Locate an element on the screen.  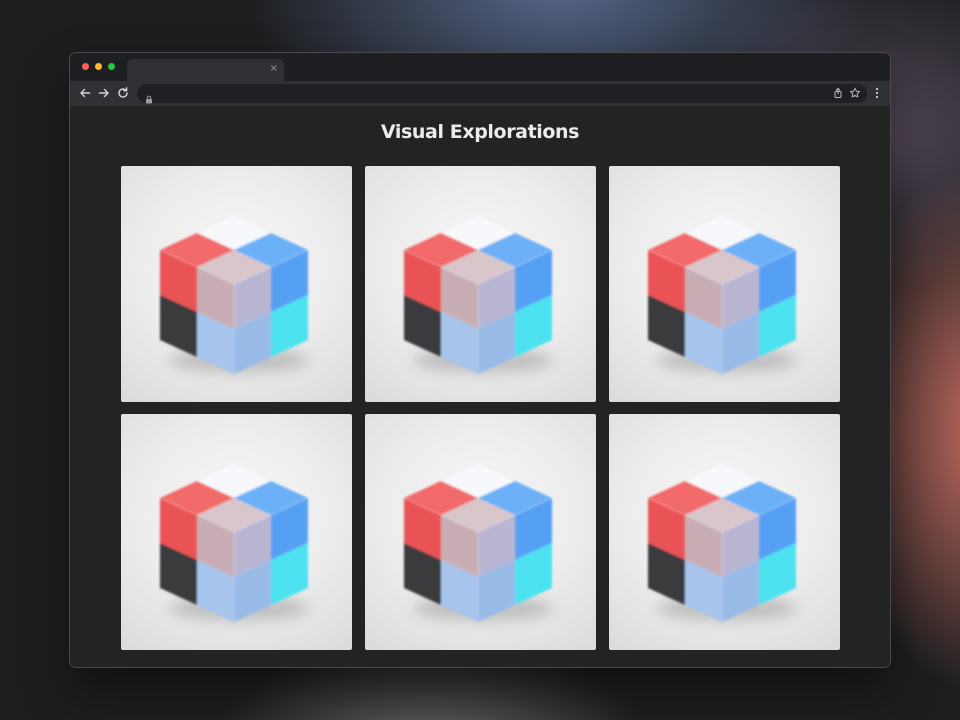
browser-tab: × is located at coordinates (205, 70).